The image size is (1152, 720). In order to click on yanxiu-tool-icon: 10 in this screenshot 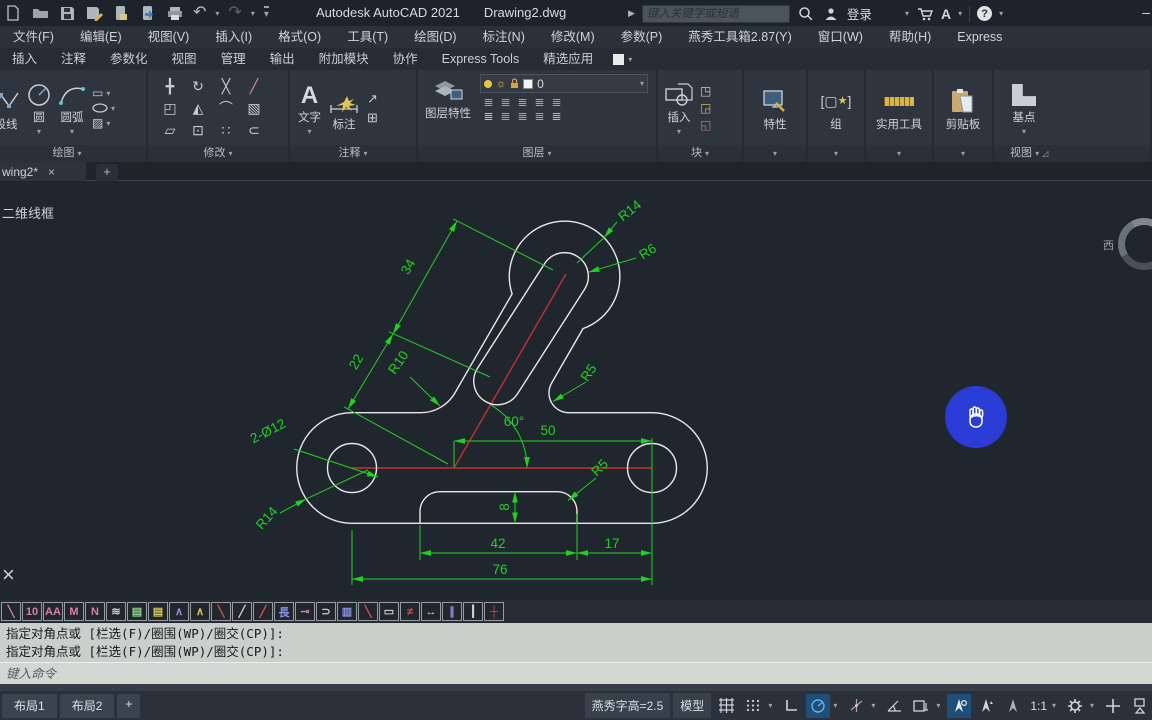, I will do `click(32, 611)`.